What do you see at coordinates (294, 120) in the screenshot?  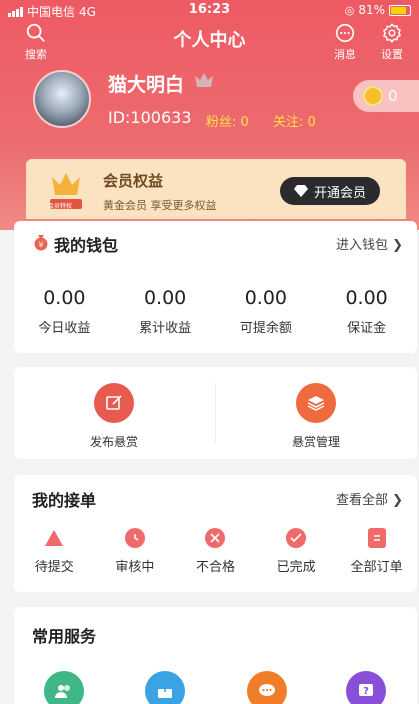 I see `follow-count: 关注: 0` at bounding box center [294, 120].